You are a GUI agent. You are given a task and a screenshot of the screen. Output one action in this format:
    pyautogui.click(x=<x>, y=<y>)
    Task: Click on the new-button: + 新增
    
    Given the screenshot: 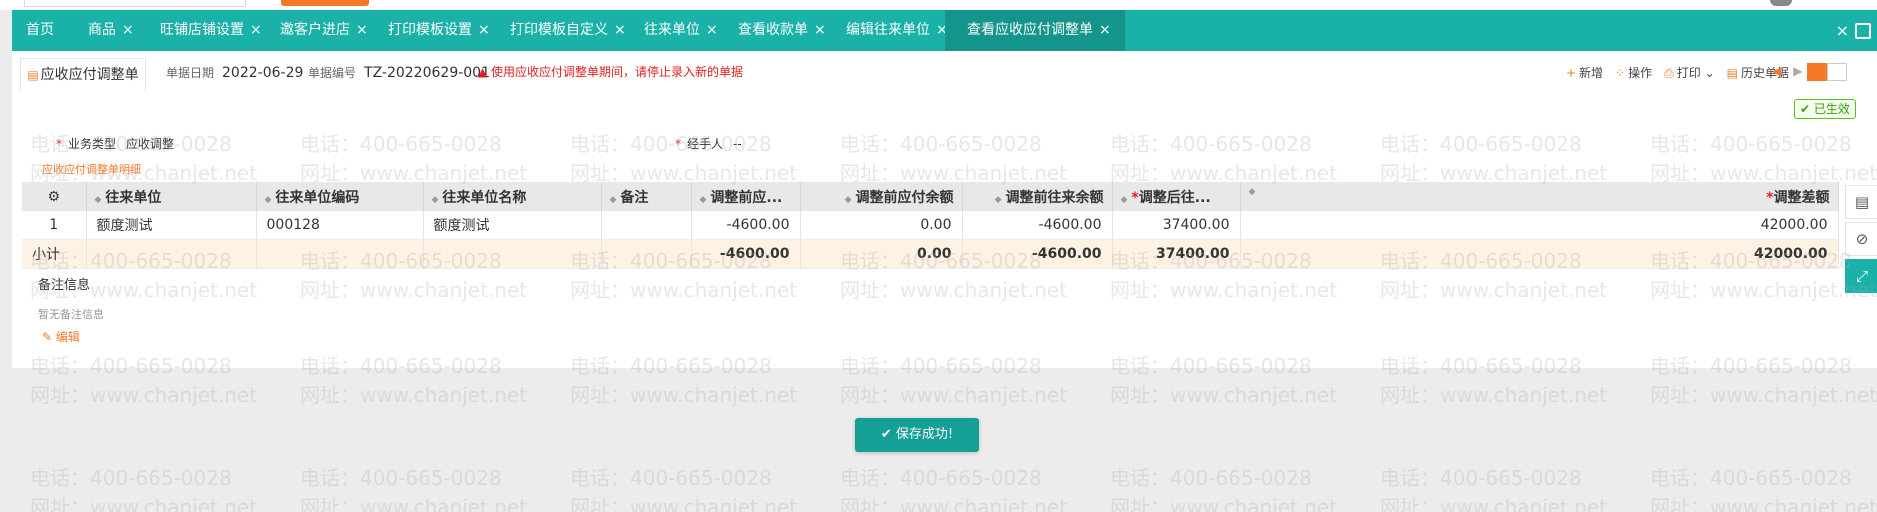 What is the action you would take?
    pyautogui.click(x=1584, y=72)
    